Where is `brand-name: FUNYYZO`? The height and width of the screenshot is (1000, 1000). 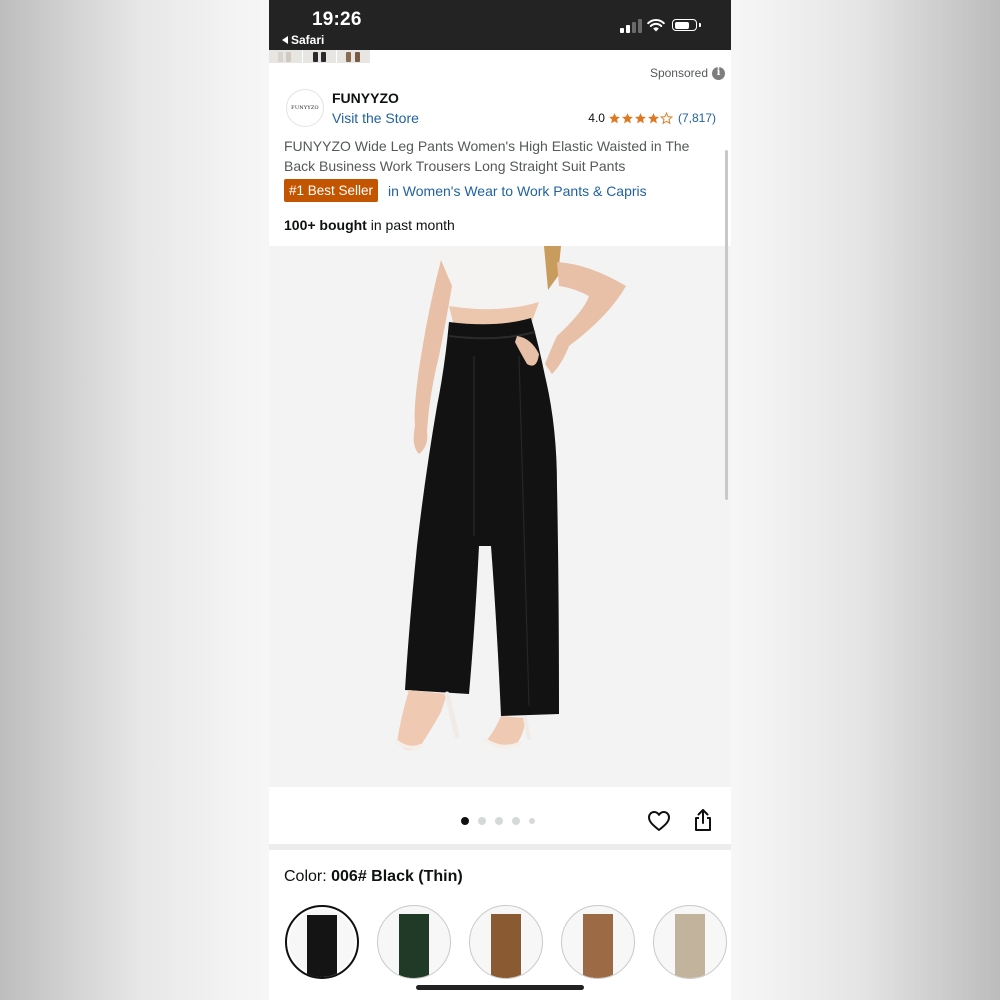
brand-name: FUNYYZO is located at coordinates (365, 98).